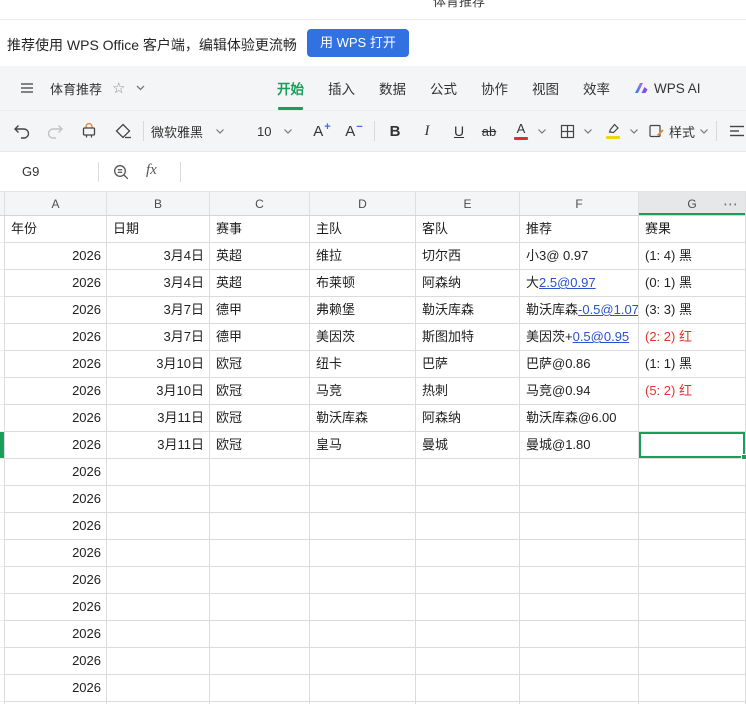 The width and height of the screenshot is (746, 704). What do you see at coordinates (341, 88) in the screenshot?
I see `tab-insert: 插入` at bounding box center [341, 88].